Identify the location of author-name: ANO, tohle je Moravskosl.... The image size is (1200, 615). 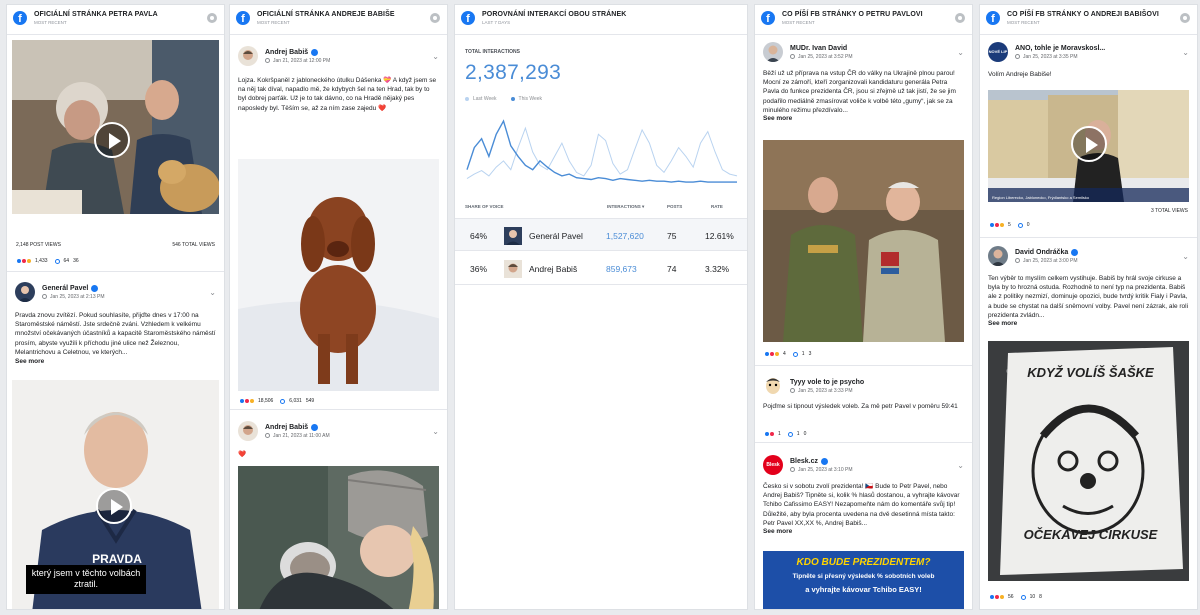
(1098, 48).